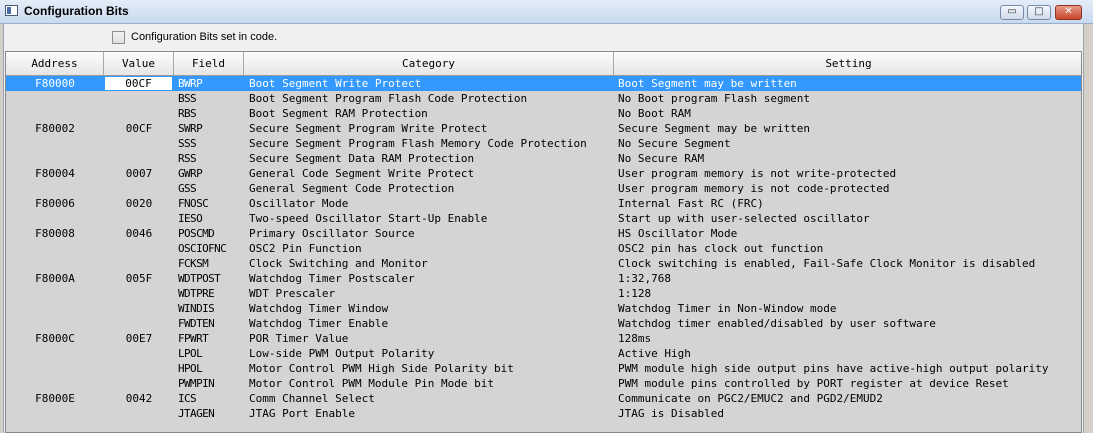  I want to click on table-header: Address Value Field Category Setting, so click(543, 64).